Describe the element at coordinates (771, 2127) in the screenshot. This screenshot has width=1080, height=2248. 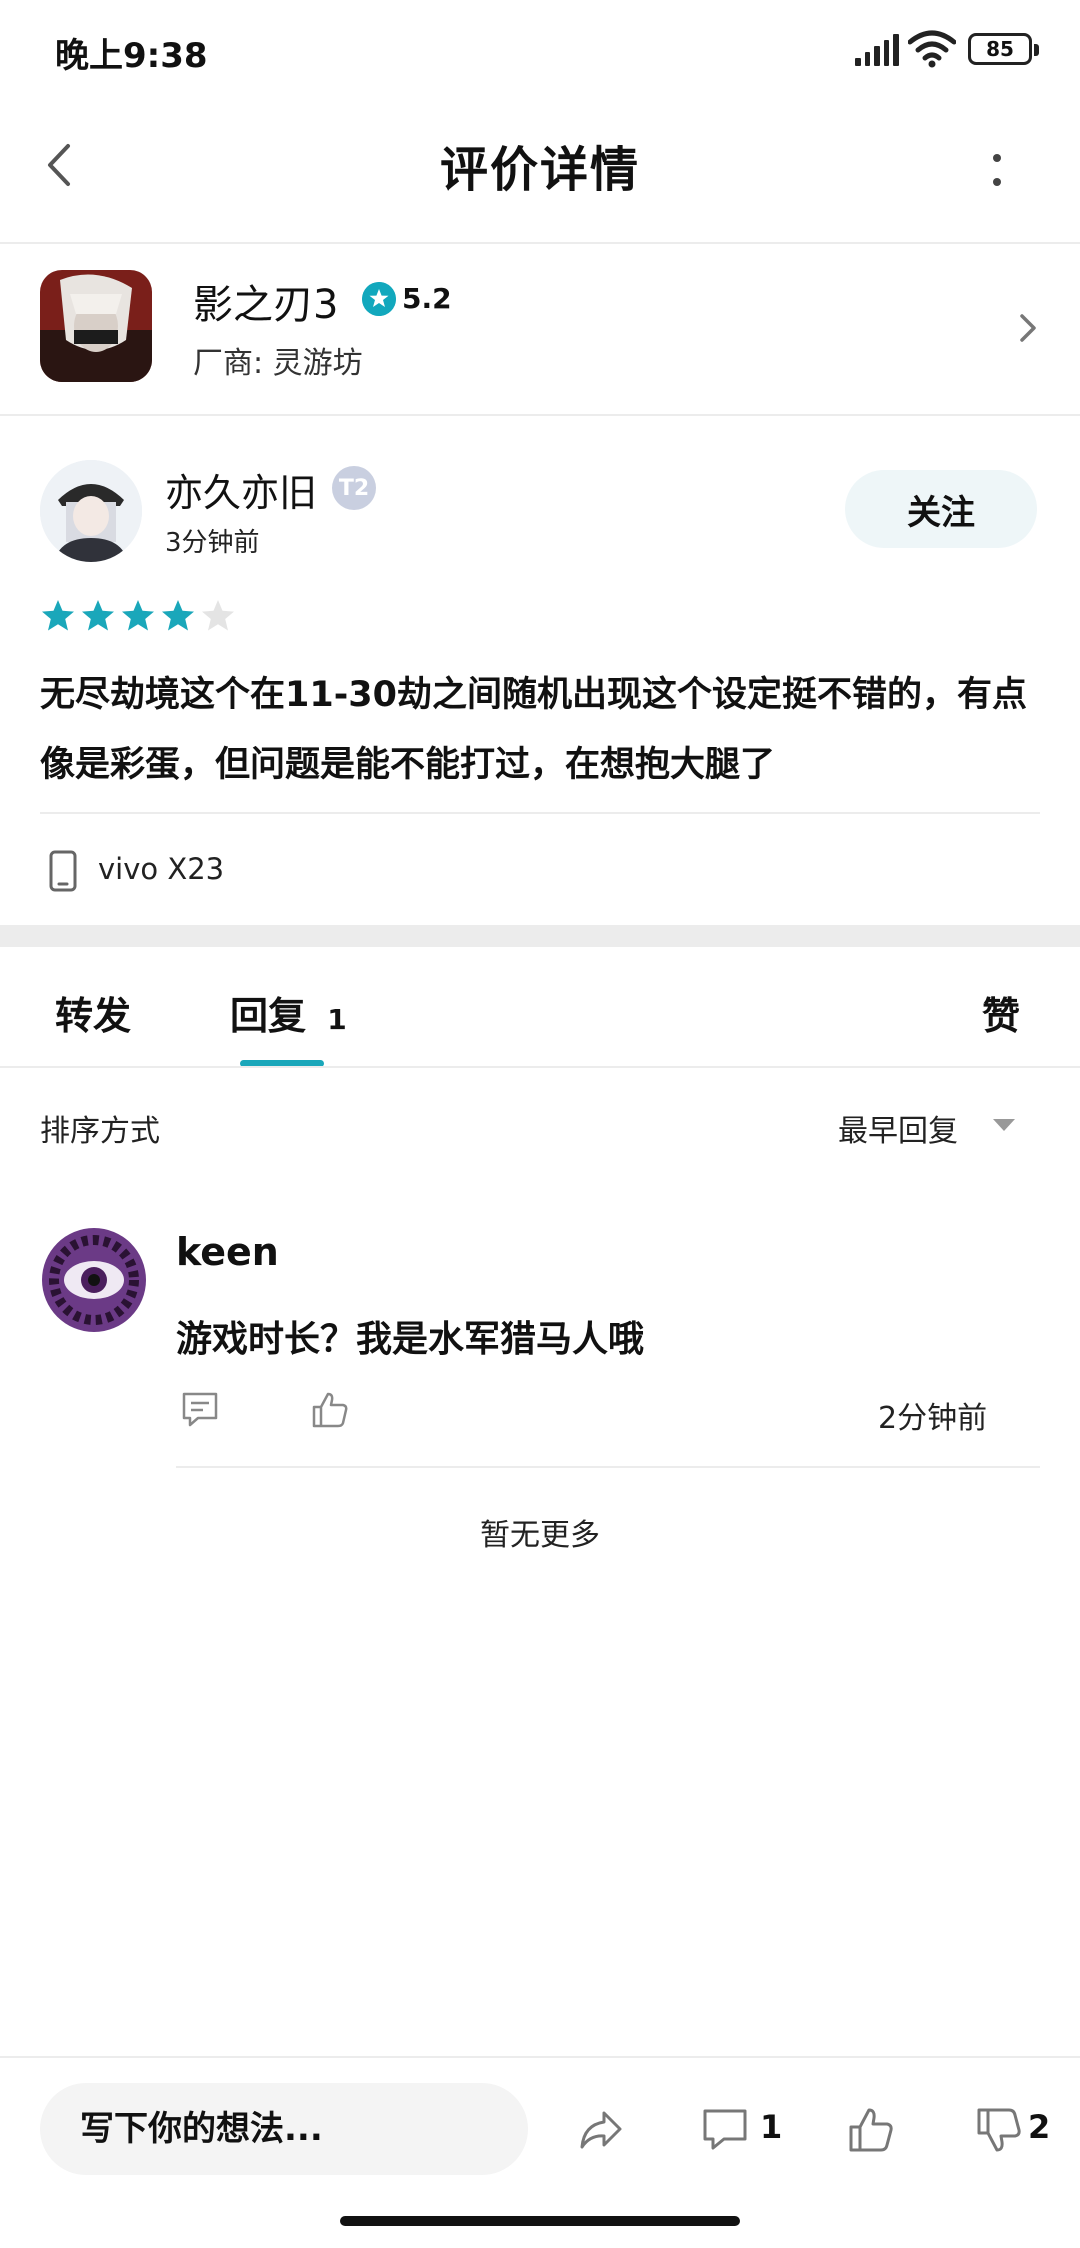
I see `comment-count: 1` at that location.